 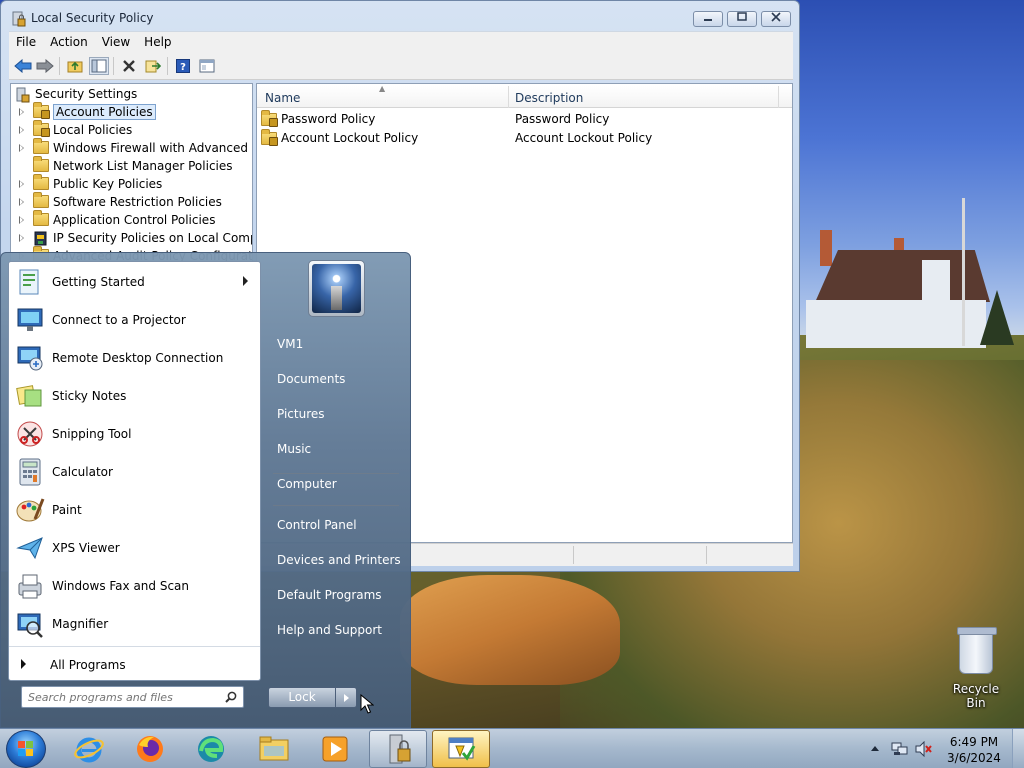 I want to click on start-link-documents: Documents, so click(x=333, y=379).